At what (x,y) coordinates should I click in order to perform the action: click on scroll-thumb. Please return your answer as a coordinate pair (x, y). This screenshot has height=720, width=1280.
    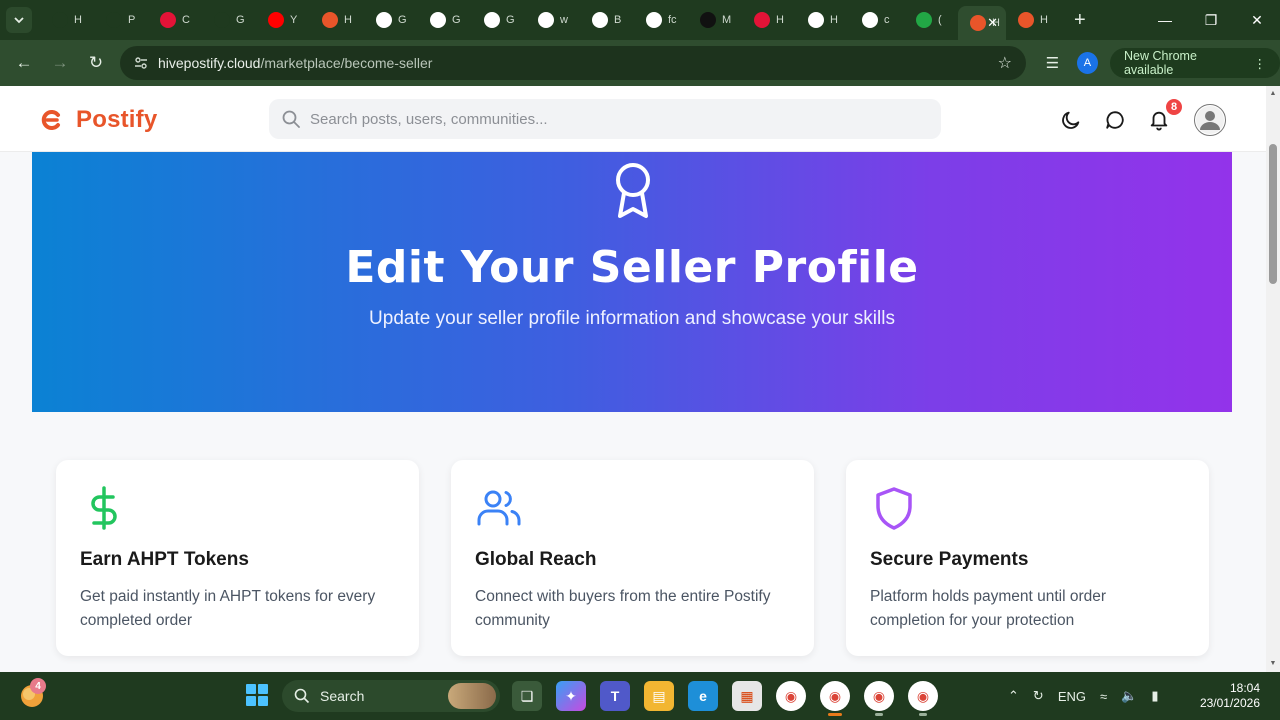
    Looking at the image, I should click on (1273, 214).